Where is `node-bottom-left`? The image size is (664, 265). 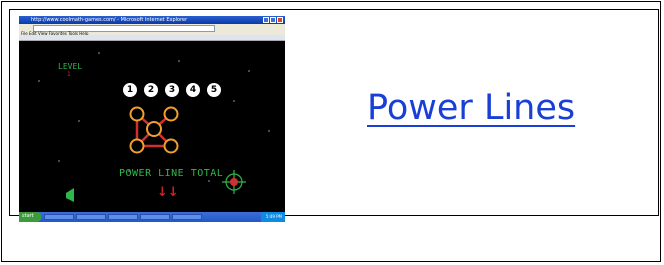 node-bottom-left is located at coordinates (137, 146).